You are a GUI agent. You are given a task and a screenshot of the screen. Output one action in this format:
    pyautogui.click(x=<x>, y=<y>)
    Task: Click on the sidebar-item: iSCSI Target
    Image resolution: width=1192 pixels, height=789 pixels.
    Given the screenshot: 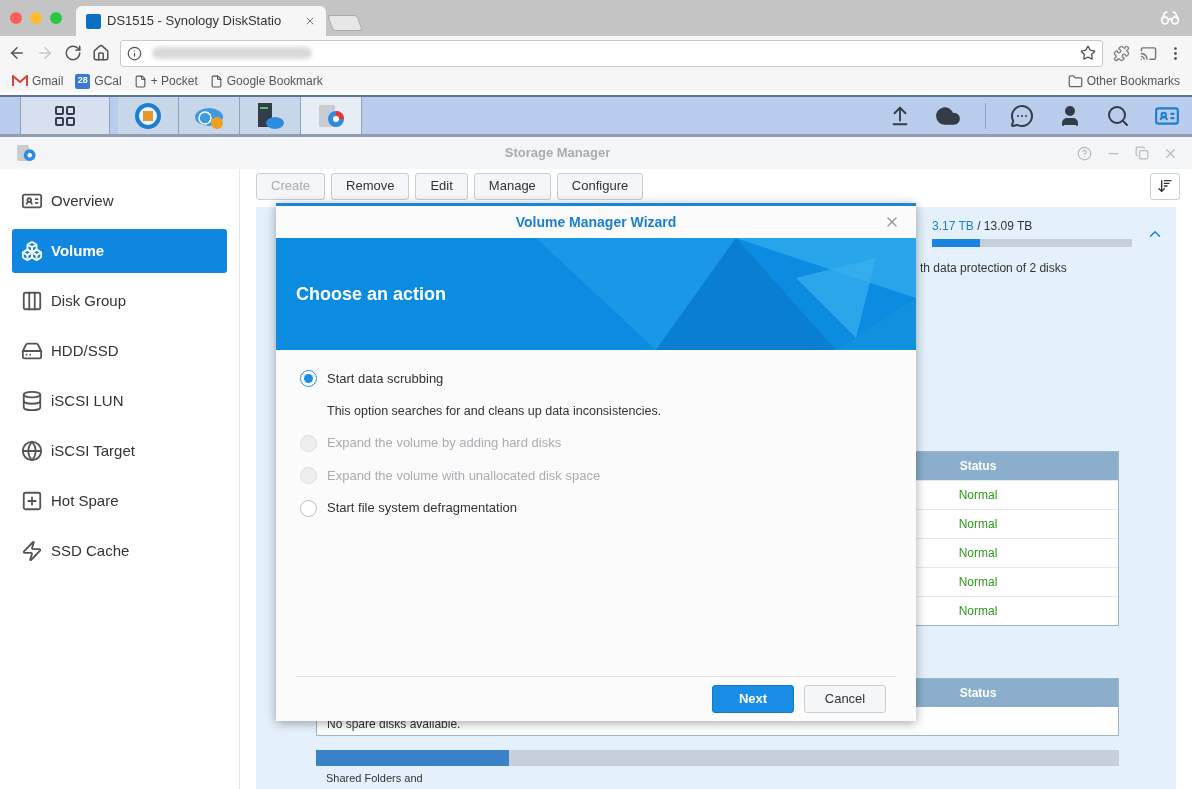 What is the action you would take?
    pyautogui.click(x=119, y=451)
    